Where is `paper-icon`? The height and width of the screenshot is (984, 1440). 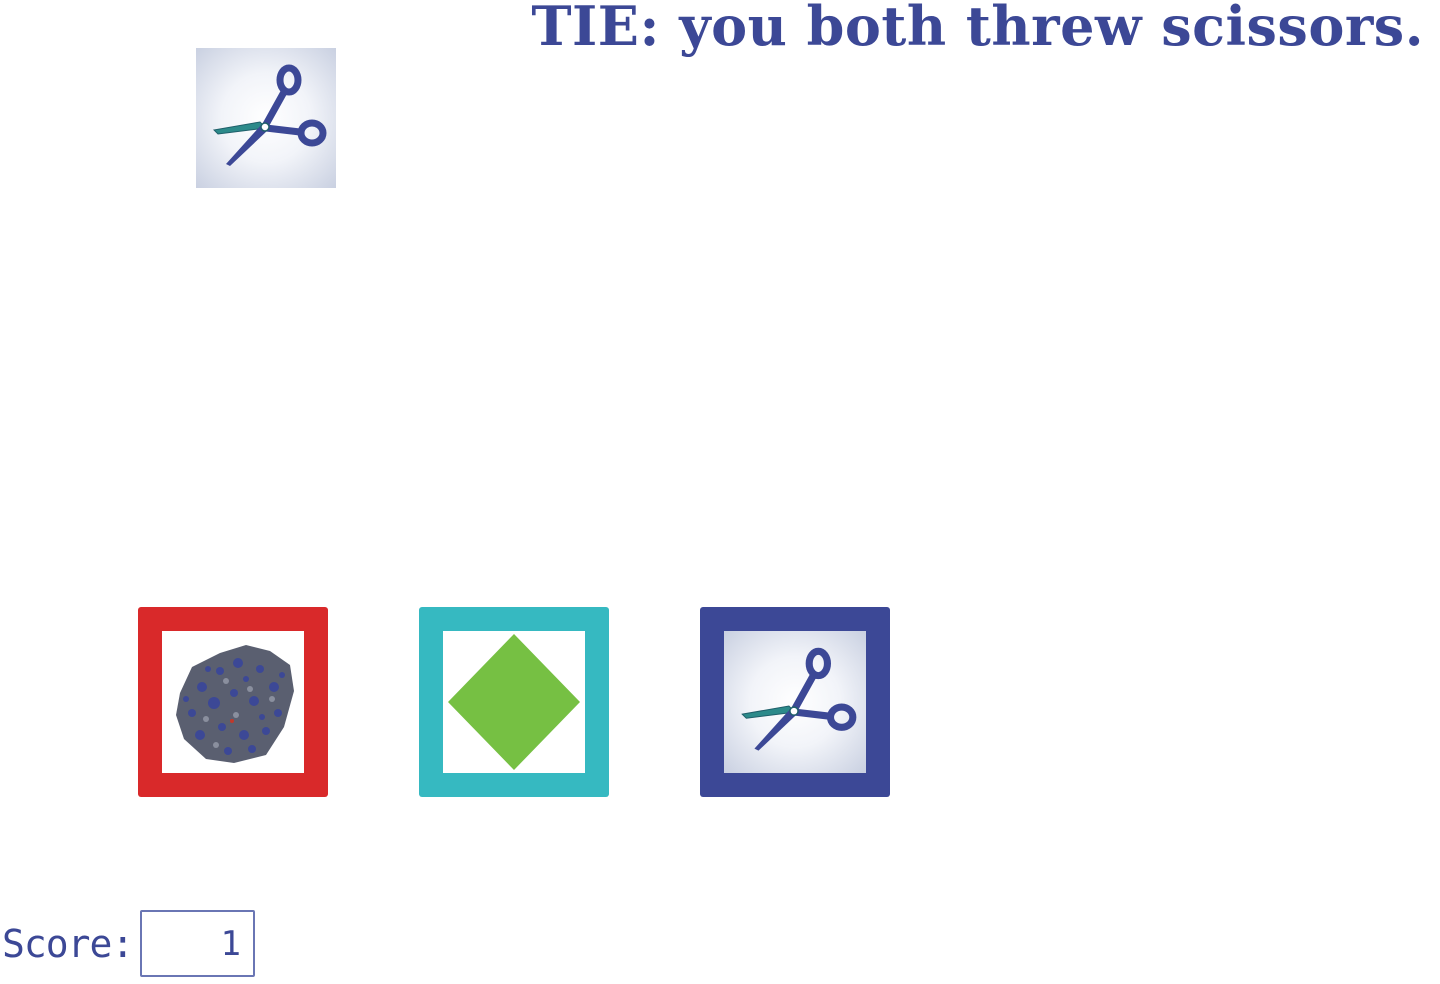
paper-icon is located at coordinates (514, 702).